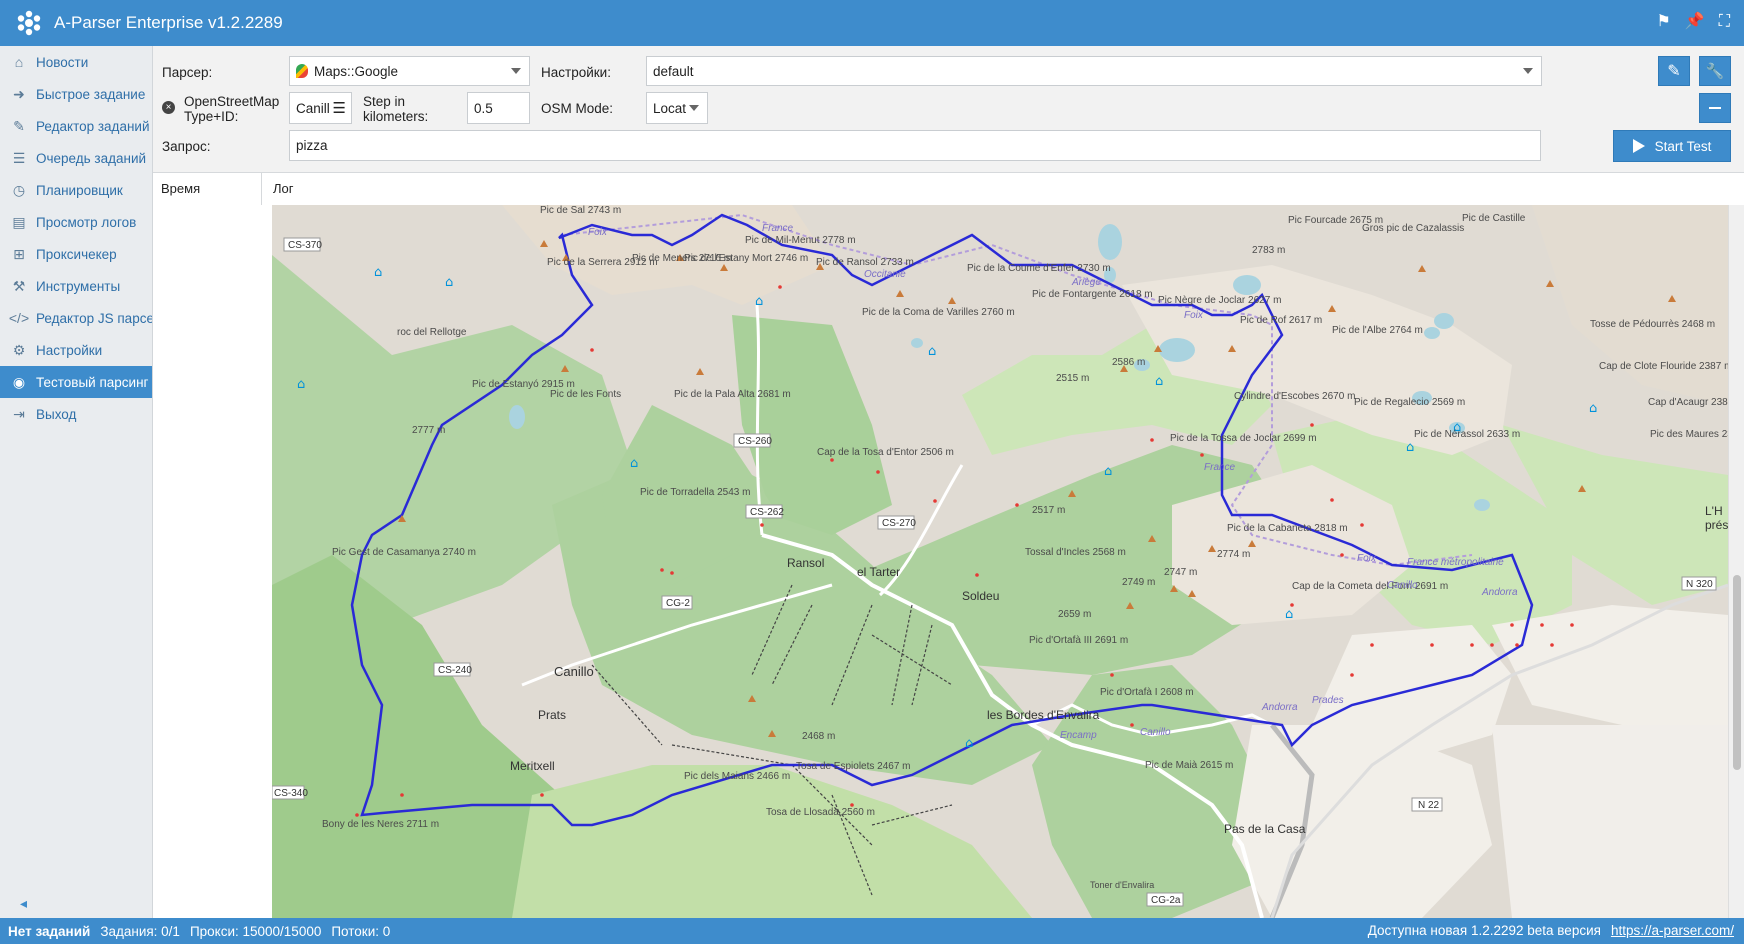  What do you see at coordinates (356, 71) in the screenshot?
I see `parser-value: Maps::Google` at bounding box center [356, 71].